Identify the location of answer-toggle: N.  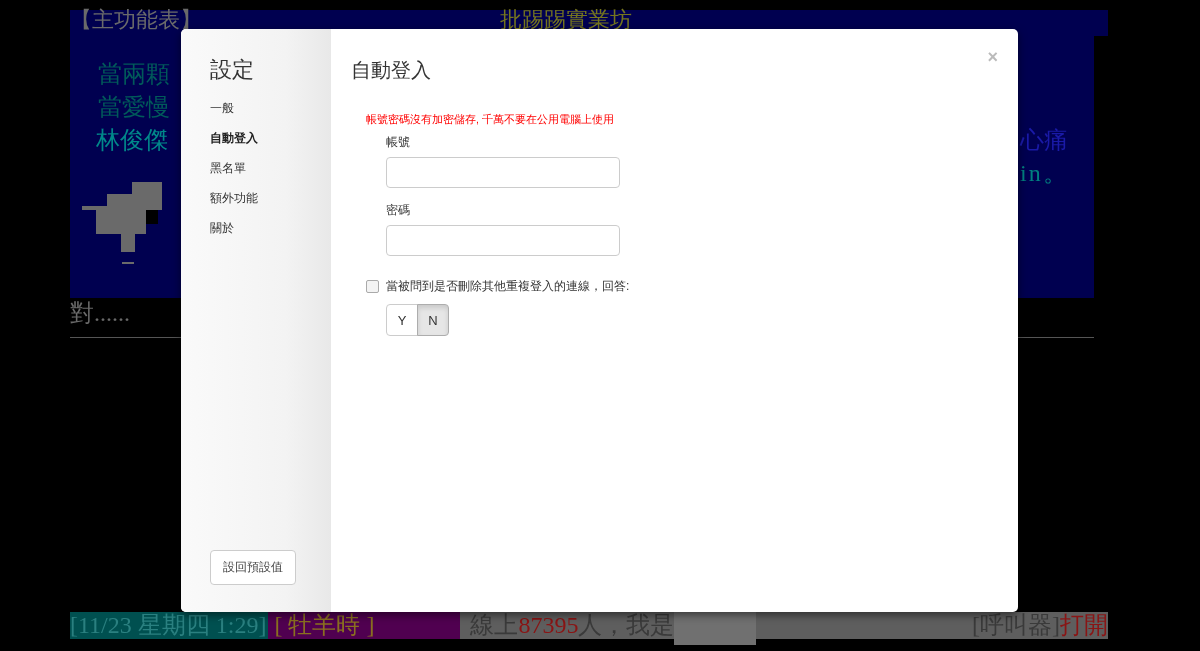
(433, 320).